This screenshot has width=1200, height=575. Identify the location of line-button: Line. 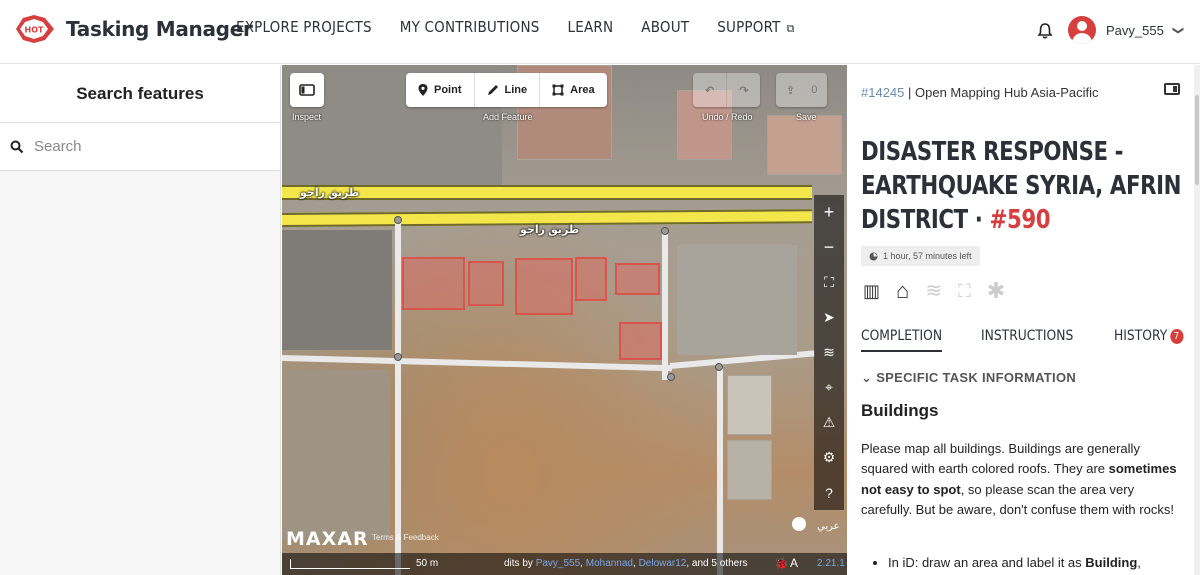
(508, 90).